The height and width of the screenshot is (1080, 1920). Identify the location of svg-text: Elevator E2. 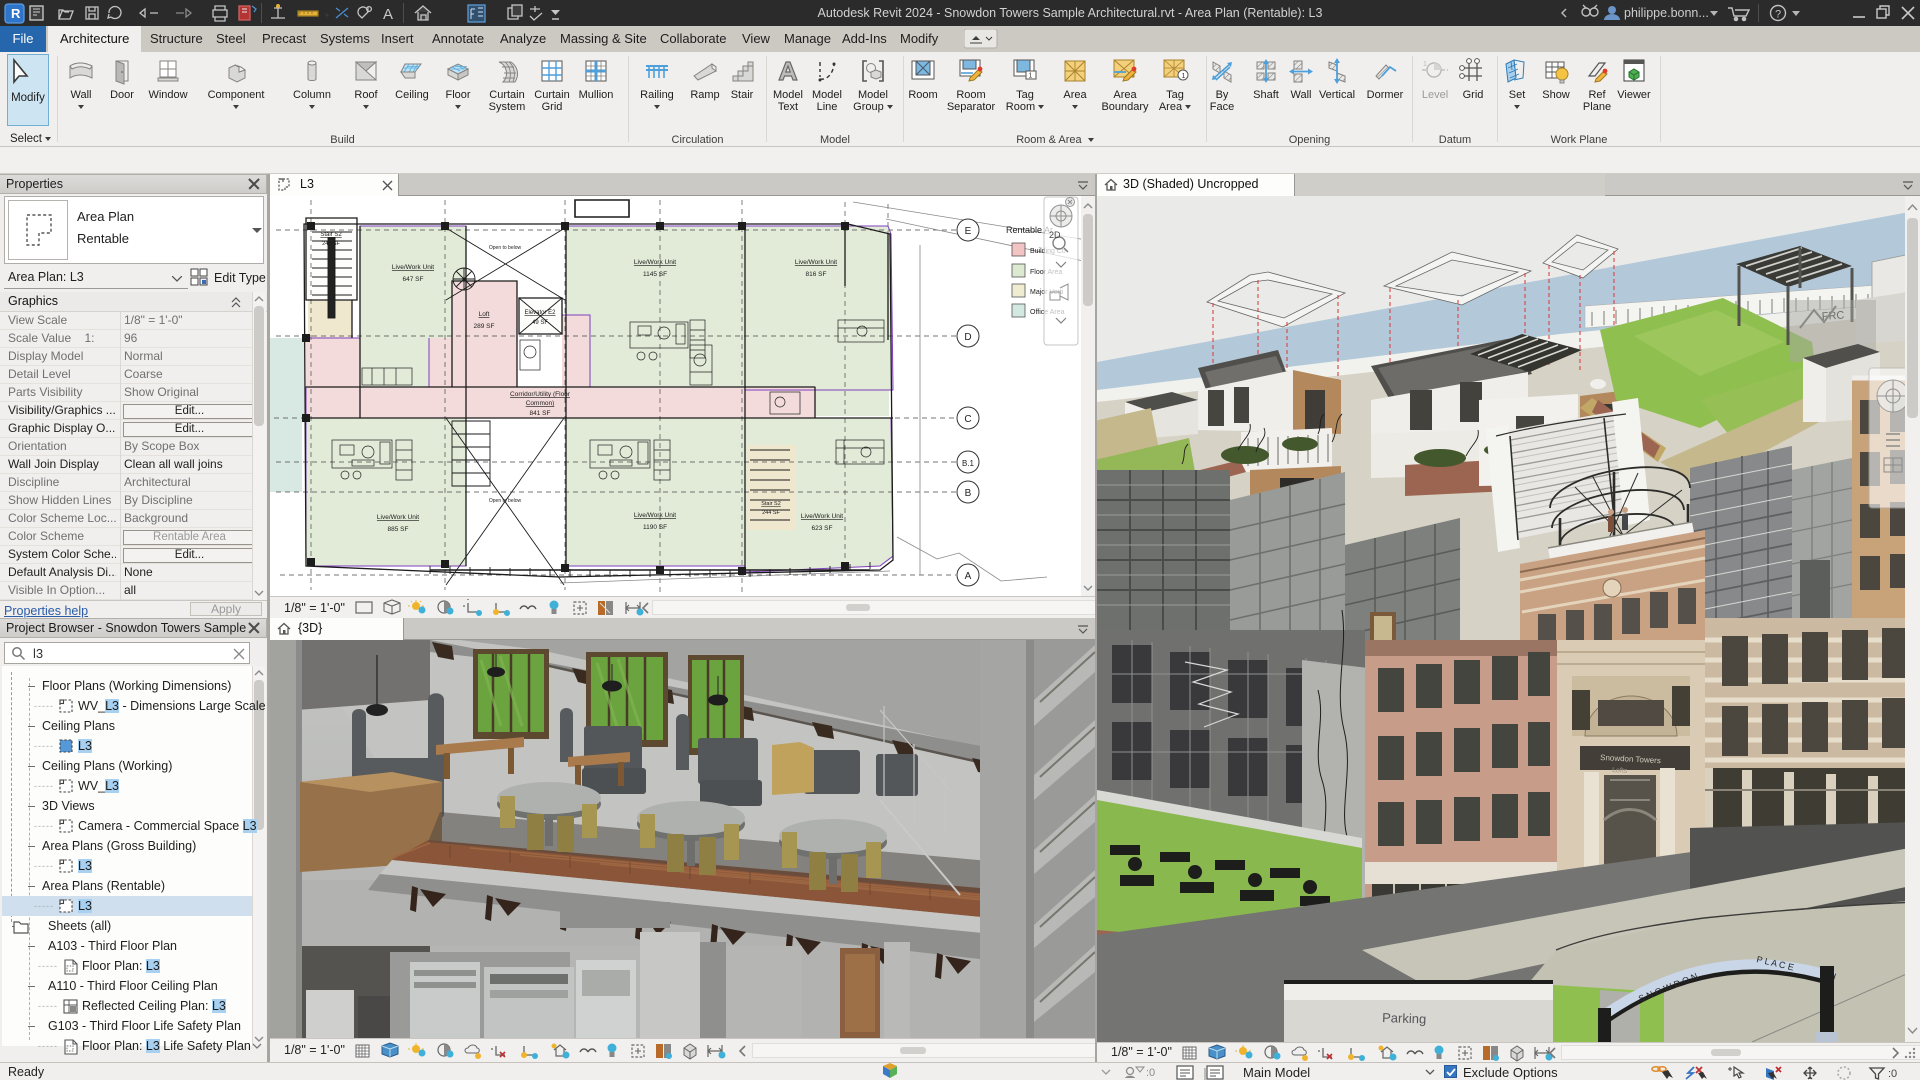
(540, 313).